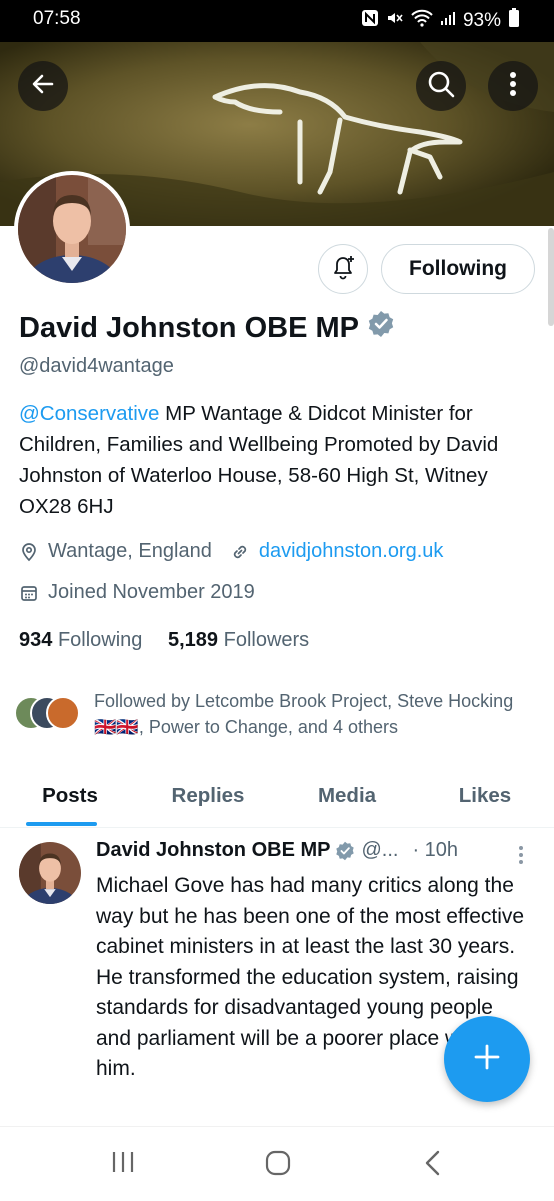 The width and height of the screenshot is (554, 1201). What do you see at coordinates (351, 551) in the screenshot?
I see `profile-website-link: davidjohnston.org.uk` at bounding box center [351, 551].